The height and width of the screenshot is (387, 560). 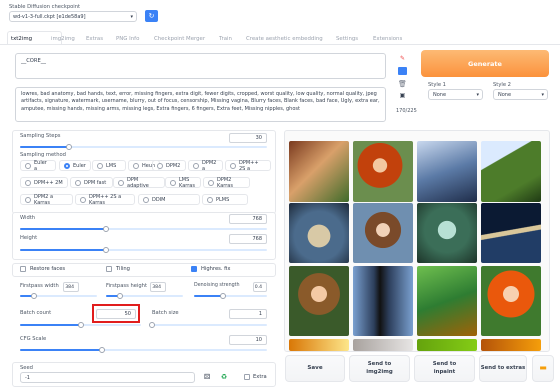 What do you see at coordinates (406, 111) in the screenshot?
I see `token-counter: 170/225` at bounding box center [406, 111].